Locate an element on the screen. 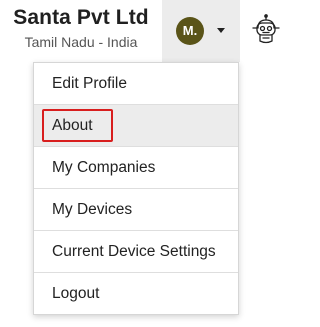  menu-item-edit-profile: Edit Profile is located at coordinates (136, 83).